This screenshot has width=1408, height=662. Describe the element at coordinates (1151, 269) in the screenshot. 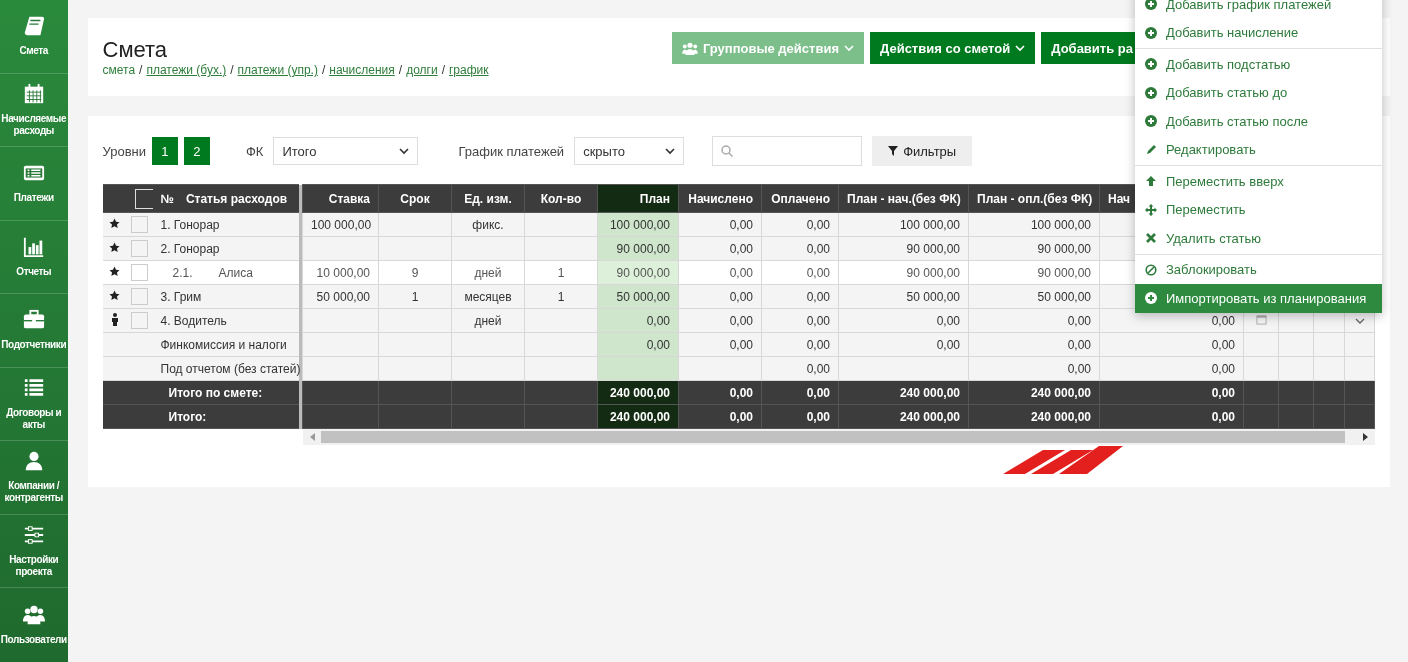

I see `block-icon` at that location.